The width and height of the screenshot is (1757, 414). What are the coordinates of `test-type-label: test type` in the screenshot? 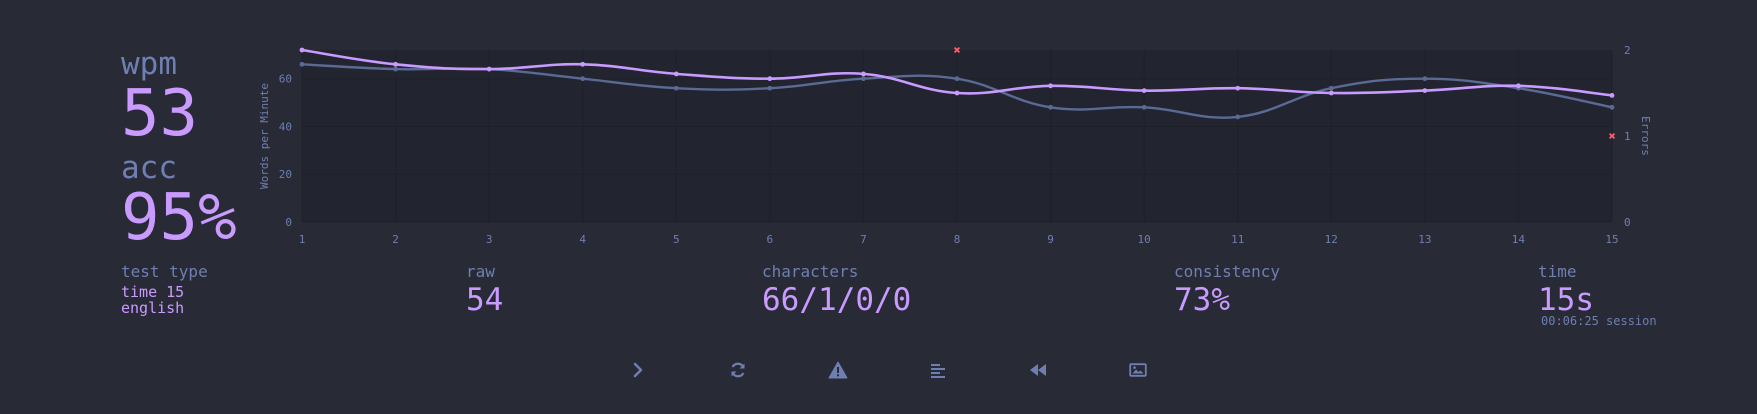 It's located at (164, 271).